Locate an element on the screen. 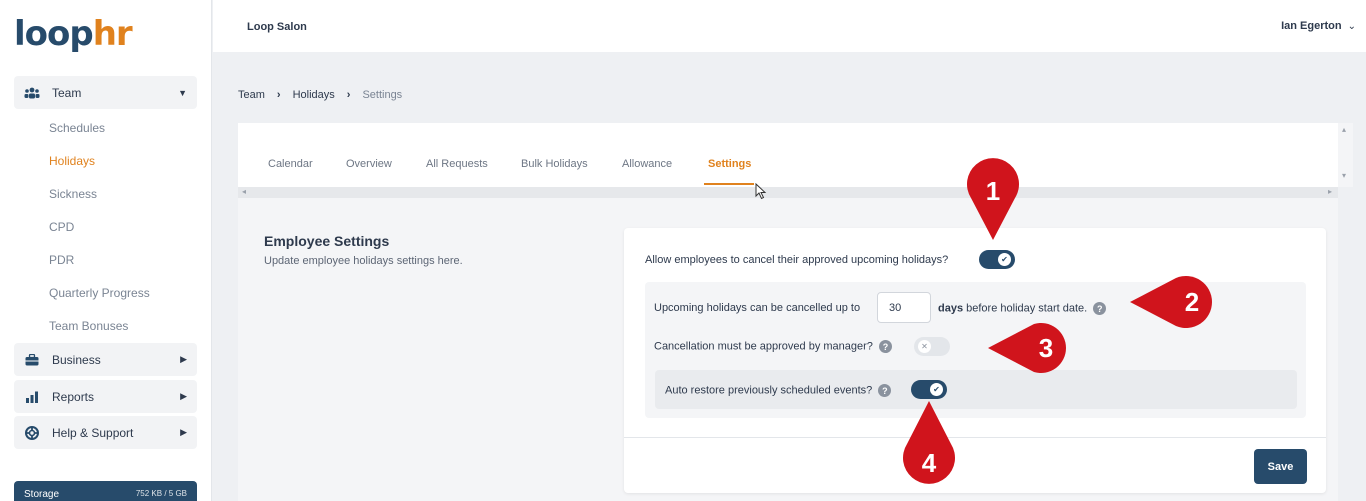 This screenshot has width=1366, height=501. section-description: Update employee holidays settings here. is located at coordinates (363, 261).